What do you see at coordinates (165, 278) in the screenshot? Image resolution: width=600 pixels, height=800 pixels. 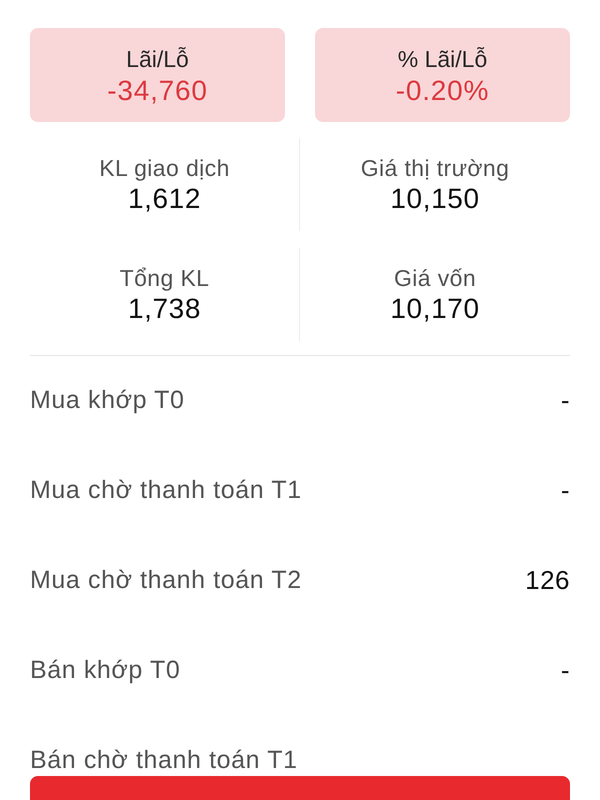 I see `stat-label: Tổng KL` at bounding box center [165, 278].